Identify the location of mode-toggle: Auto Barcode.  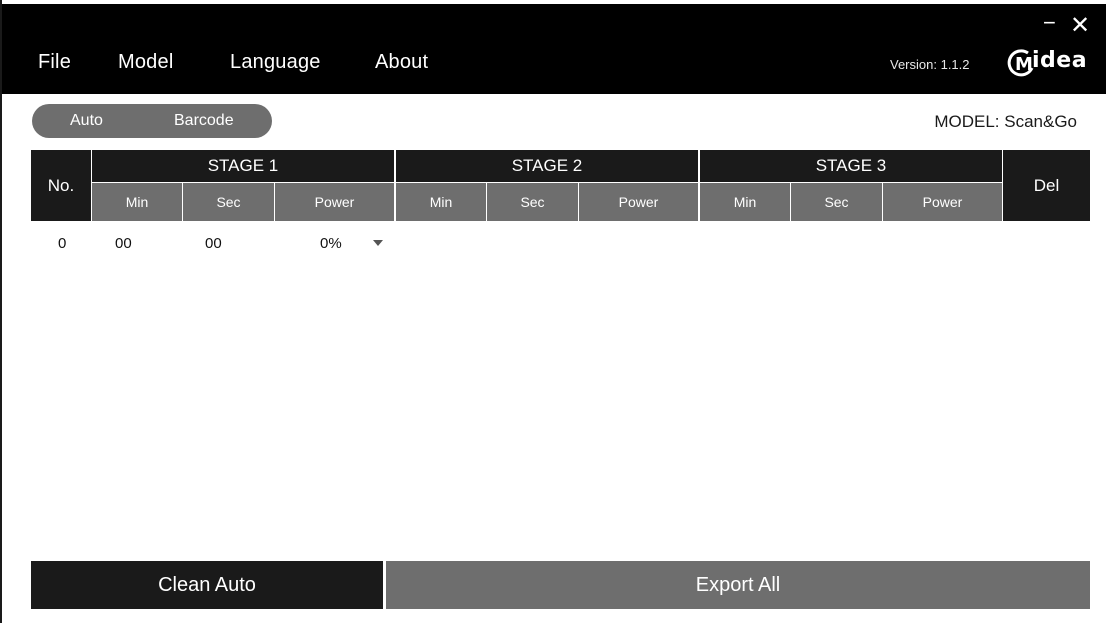
(152, 121).